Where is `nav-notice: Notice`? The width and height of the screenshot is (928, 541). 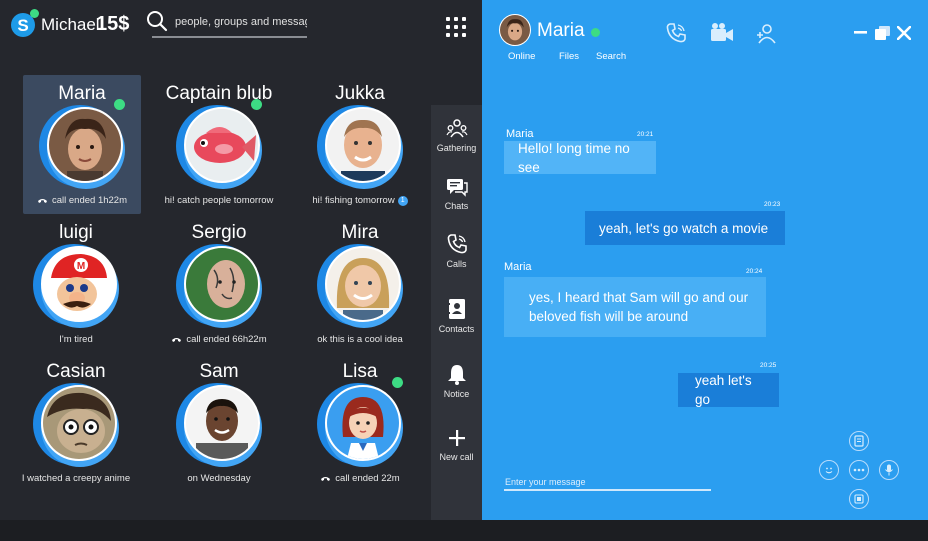 nav-notice: Notice is located at coordinates (456, 381).